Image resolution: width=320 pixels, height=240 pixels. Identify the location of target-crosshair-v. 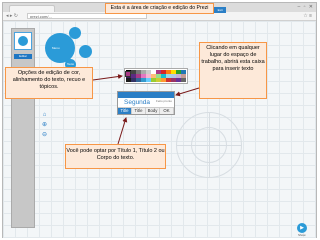
(209, 145).